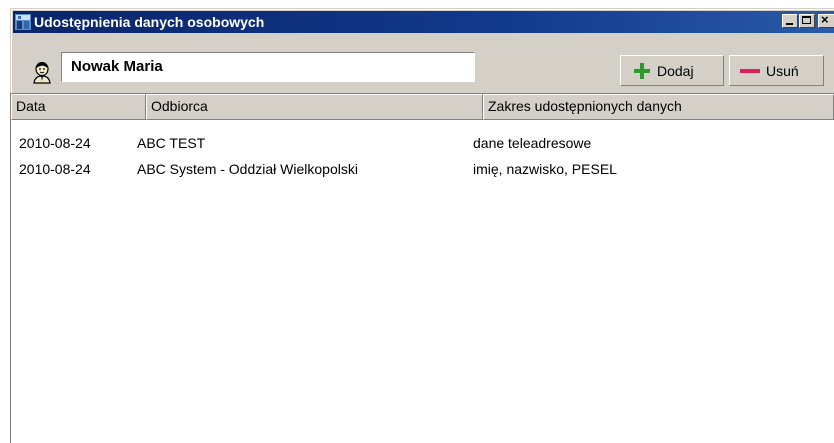 This screenshot has height=443, width=834. I want to click on window-title: Udostępnienia danych osobowych, so click(149, 22).